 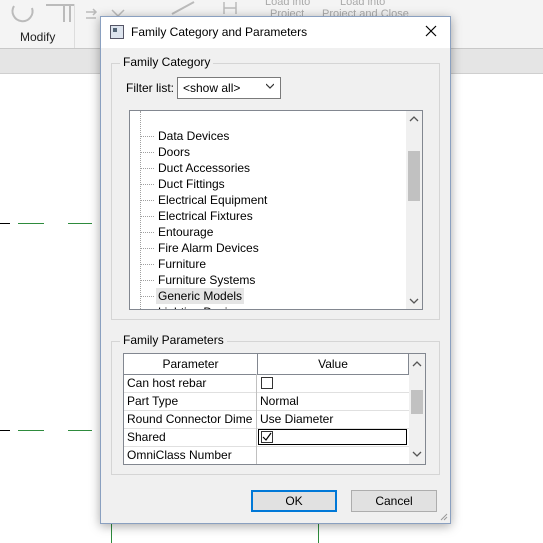 What do you see at coordinates (294, 501) in the screenshot?
I see `ok-button: OK` at bounding box center [294, 501].